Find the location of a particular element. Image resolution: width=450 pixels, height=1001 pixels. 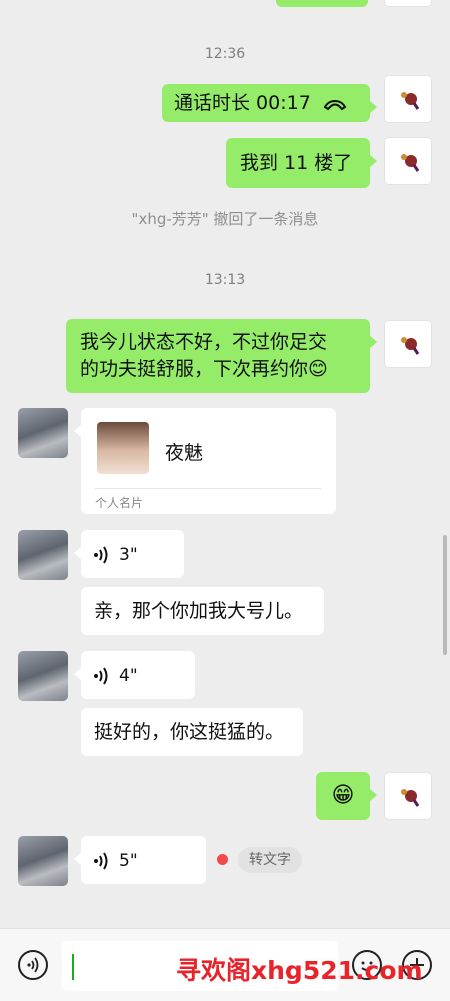

text-message-bubble: 我到 11 楼了 is located at coordinates (301, 163).